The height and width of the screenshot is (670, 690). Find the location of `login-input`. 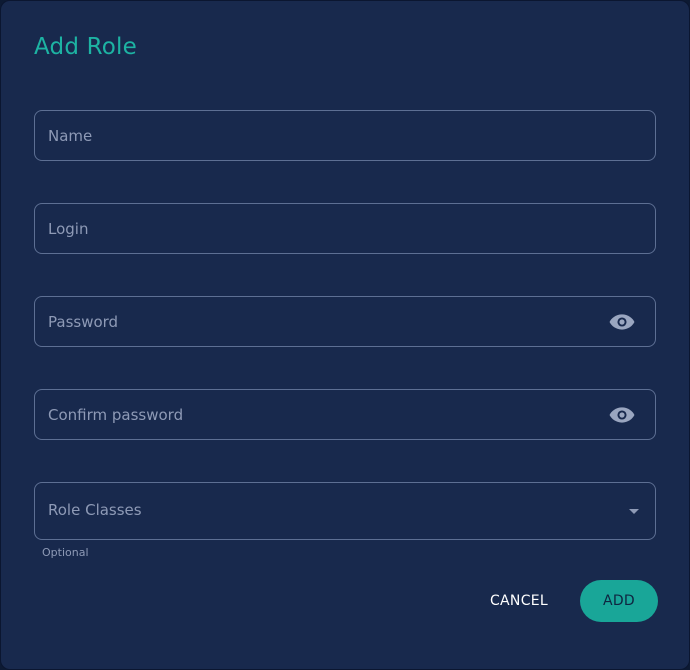

login-input is located at coordinates (345, 228).